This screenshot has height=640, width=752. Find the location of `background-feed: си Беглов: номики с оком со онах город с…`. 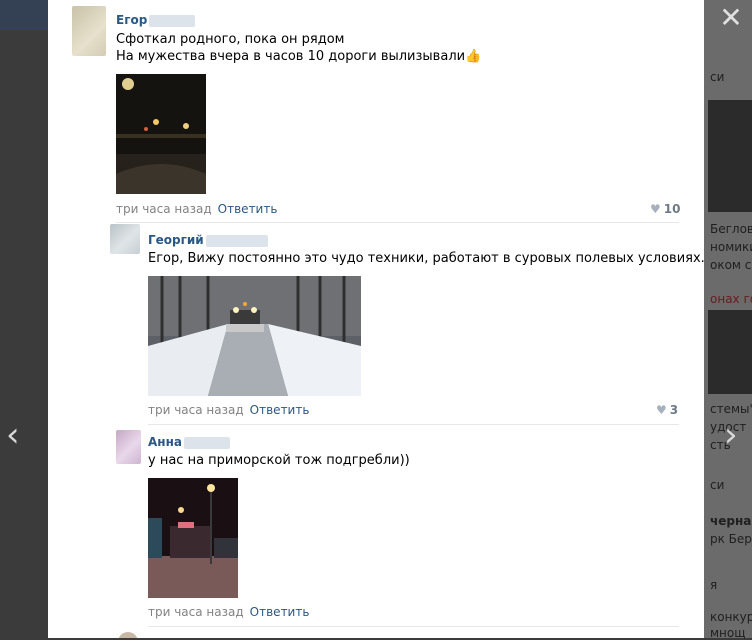

background-feed: си Беглов: номики с оком со онах город с… is located at coordinates (728, 320).